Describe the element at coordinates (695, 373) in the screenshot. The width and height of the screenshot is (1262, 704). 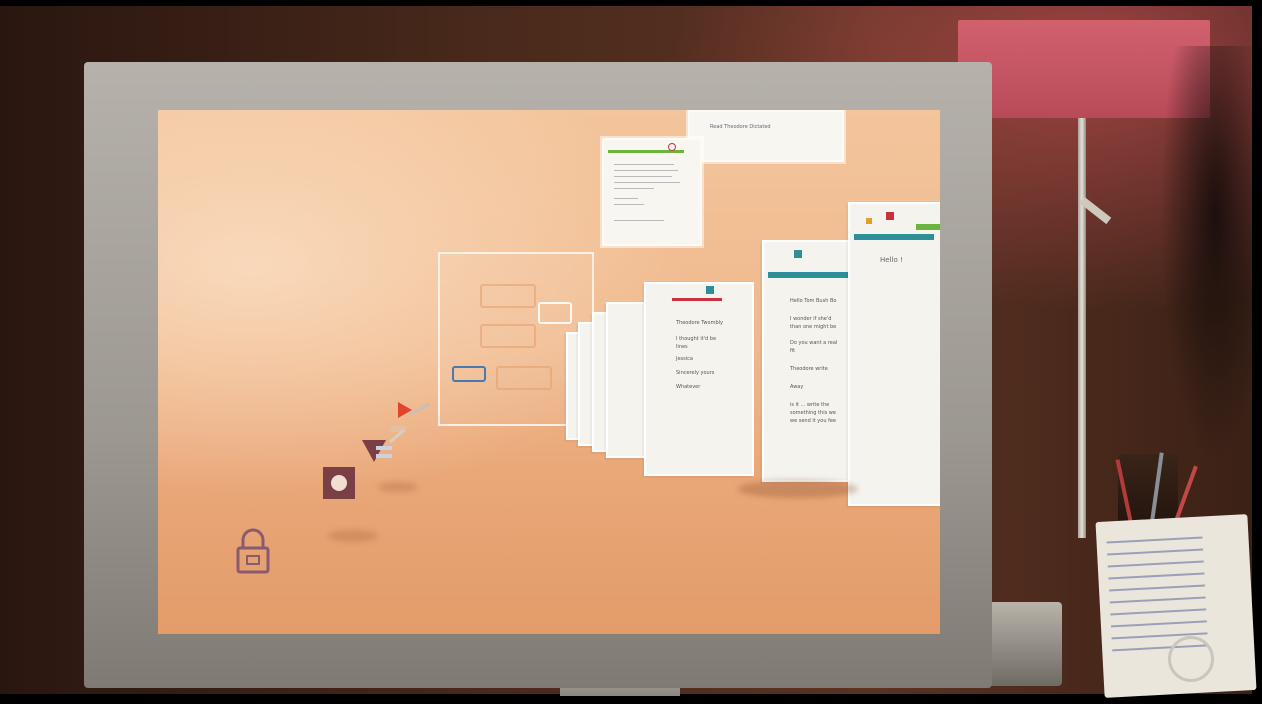
I see `third-line: Sincerely yours` at that location.